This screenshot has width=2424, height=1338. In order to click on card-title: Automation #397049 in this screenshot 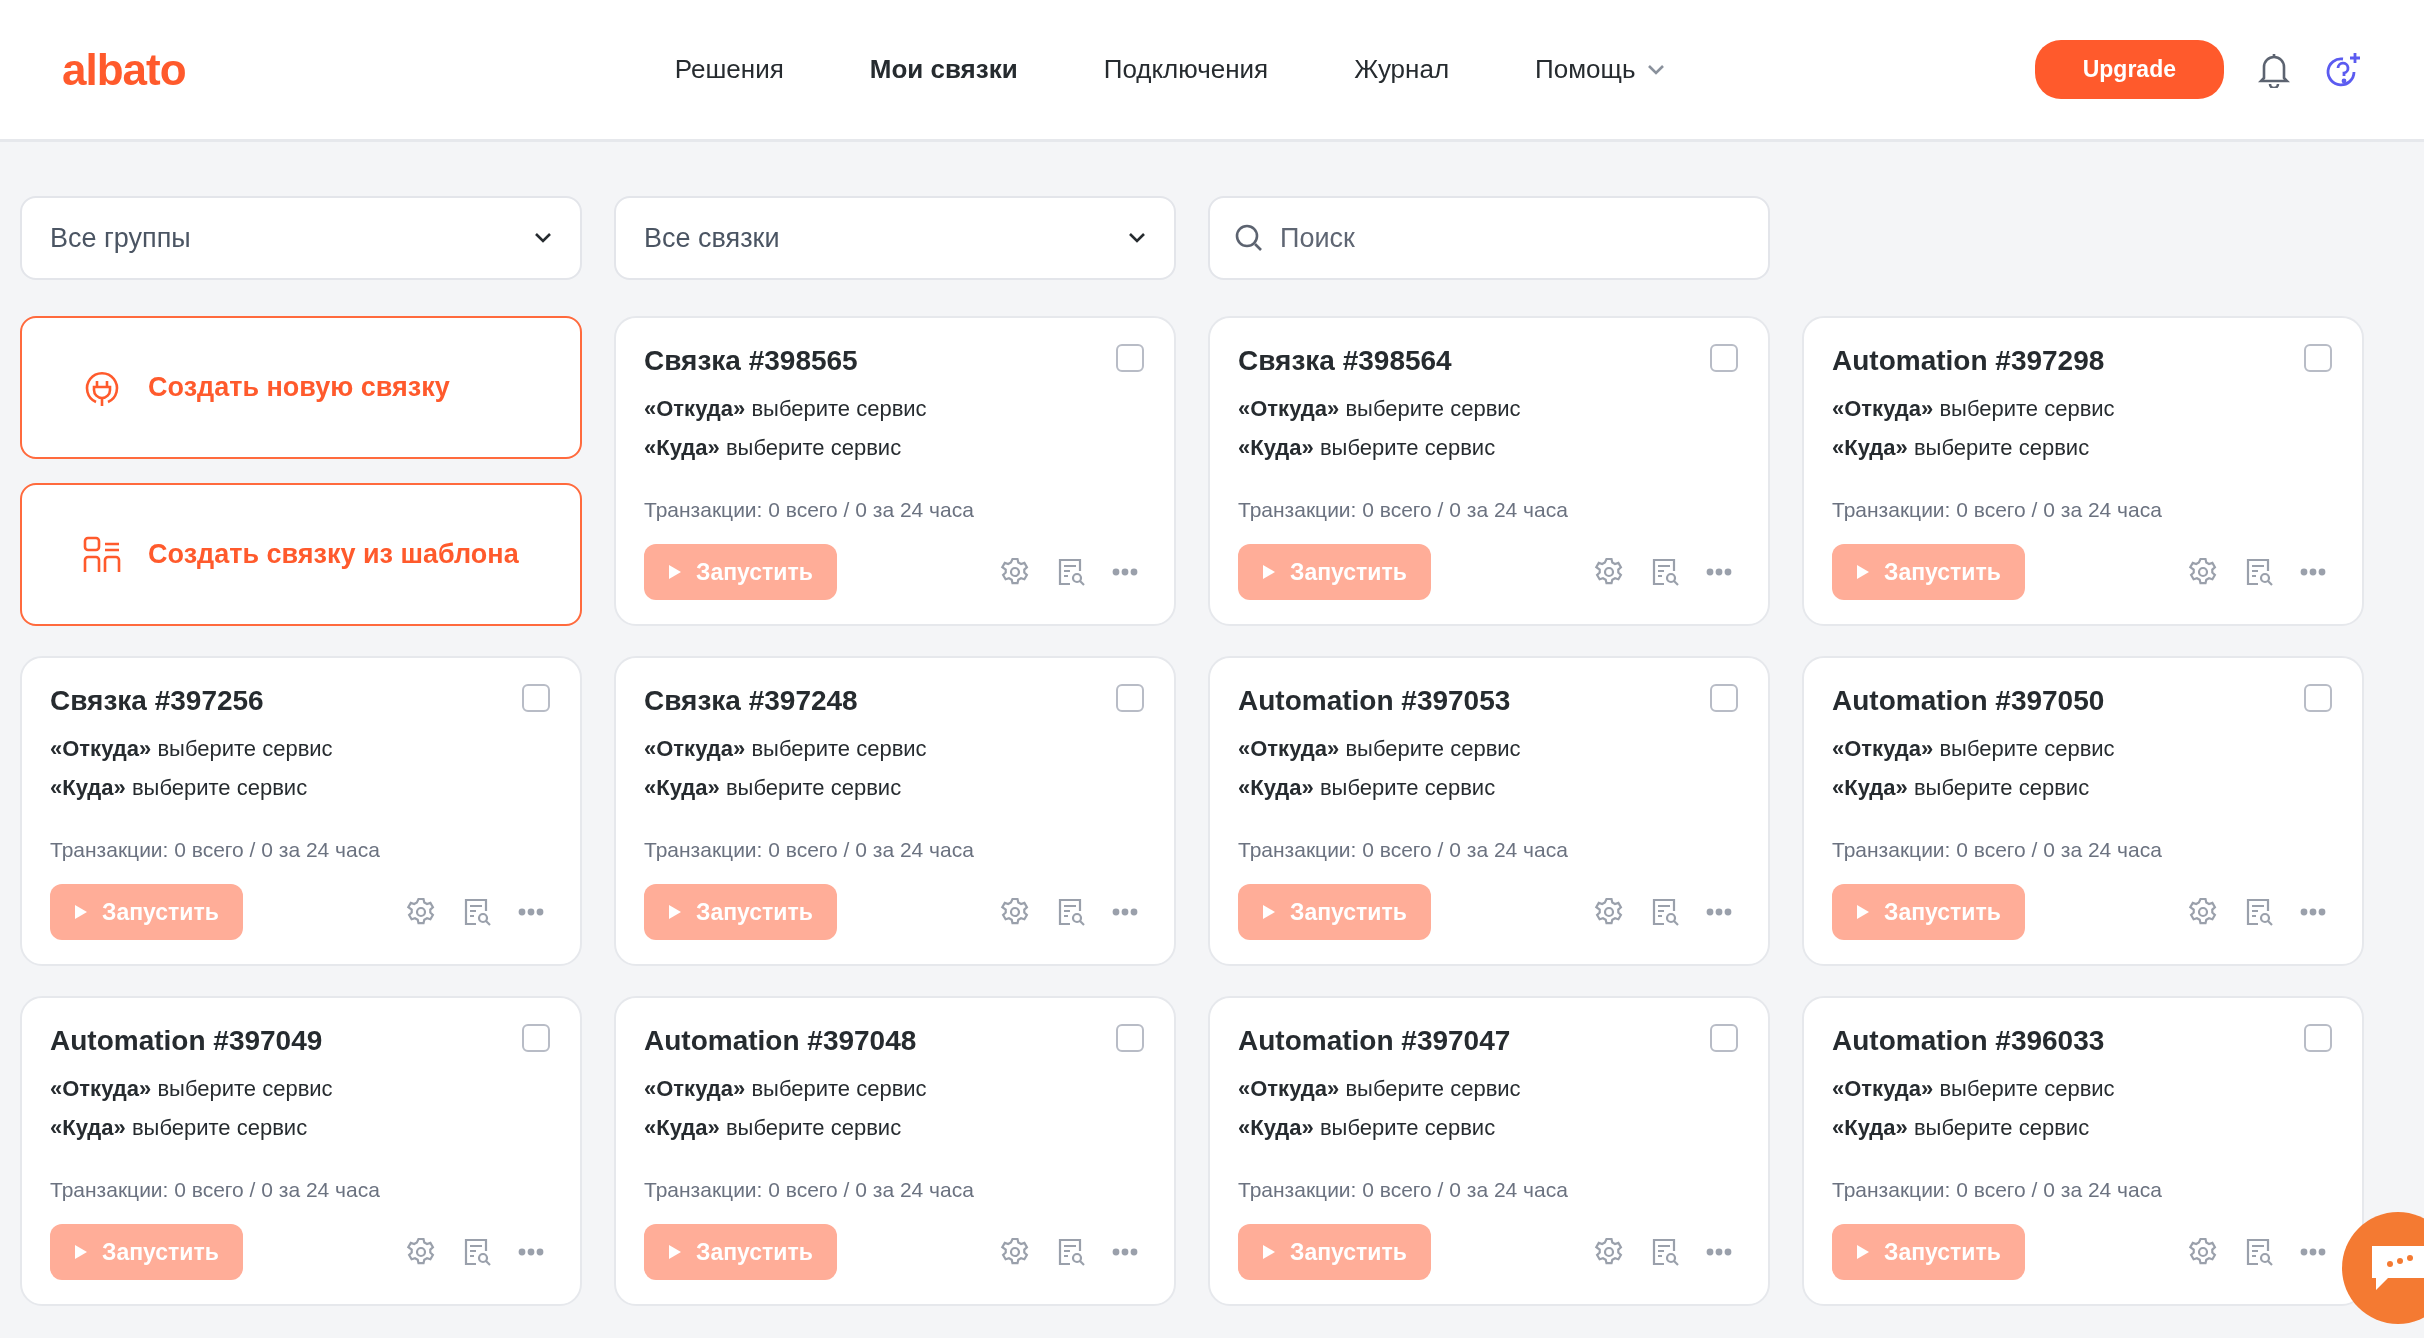, I will do `click(186, 1041)`.